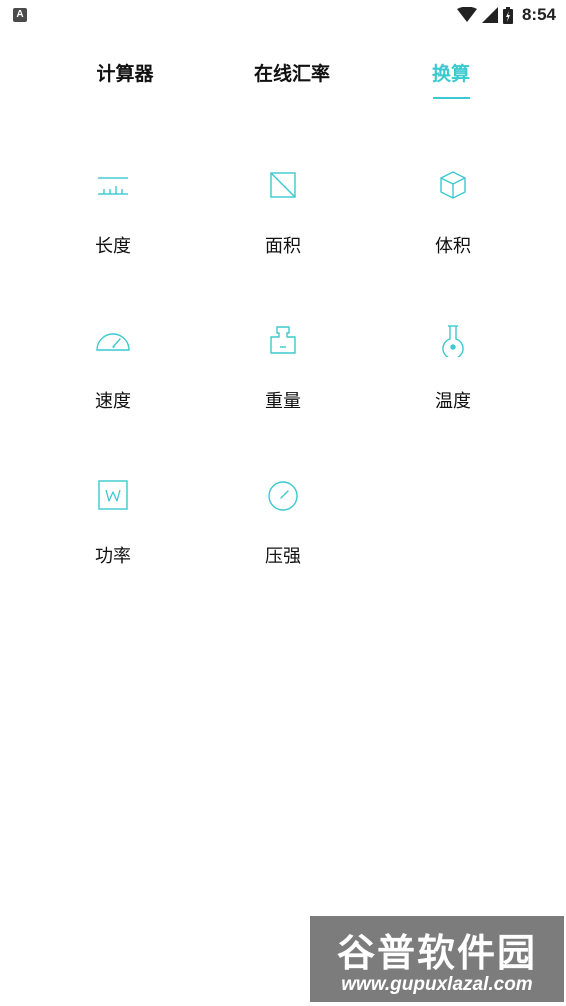 This screenshot has width=566, height=1006. Describe the element at coordinates (489, 15) in the screenshot. I see `signal-icon` at that location.